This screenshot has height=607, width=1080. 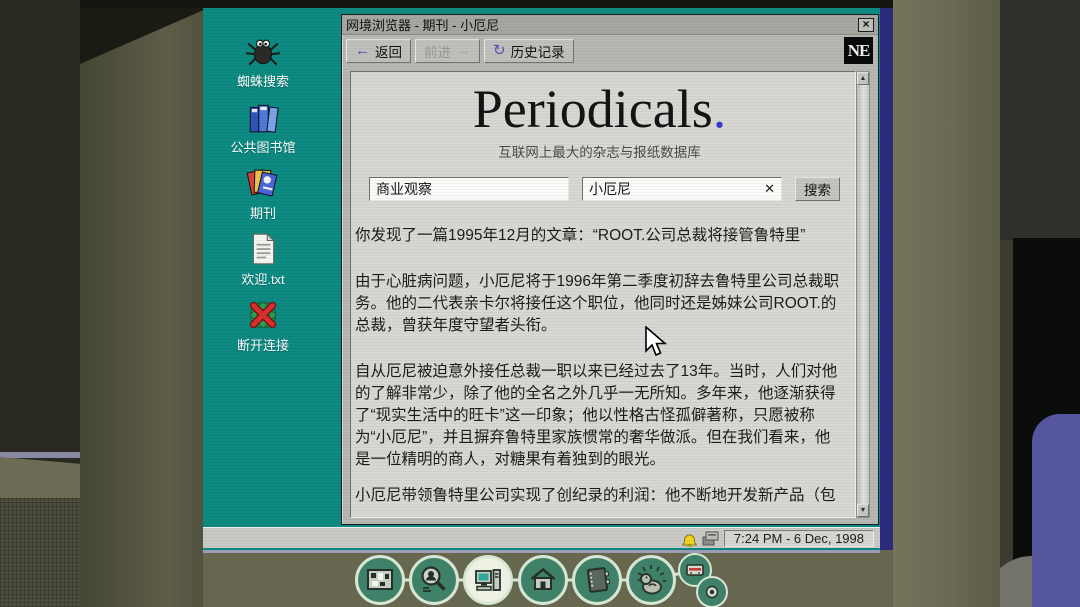 I want to click on dock-item-investigate, so click(x=434, y=580).